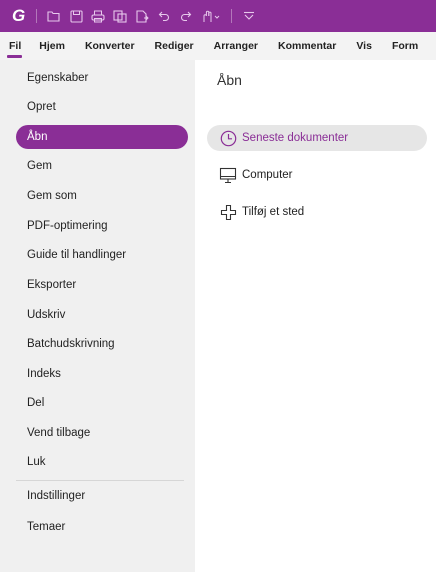 The width and height of the screenshot is (436, 572). Describe the element at coordinates (102, 285) in the screenshot. I see `nav-item-eksporter: Eksporter` at that location.